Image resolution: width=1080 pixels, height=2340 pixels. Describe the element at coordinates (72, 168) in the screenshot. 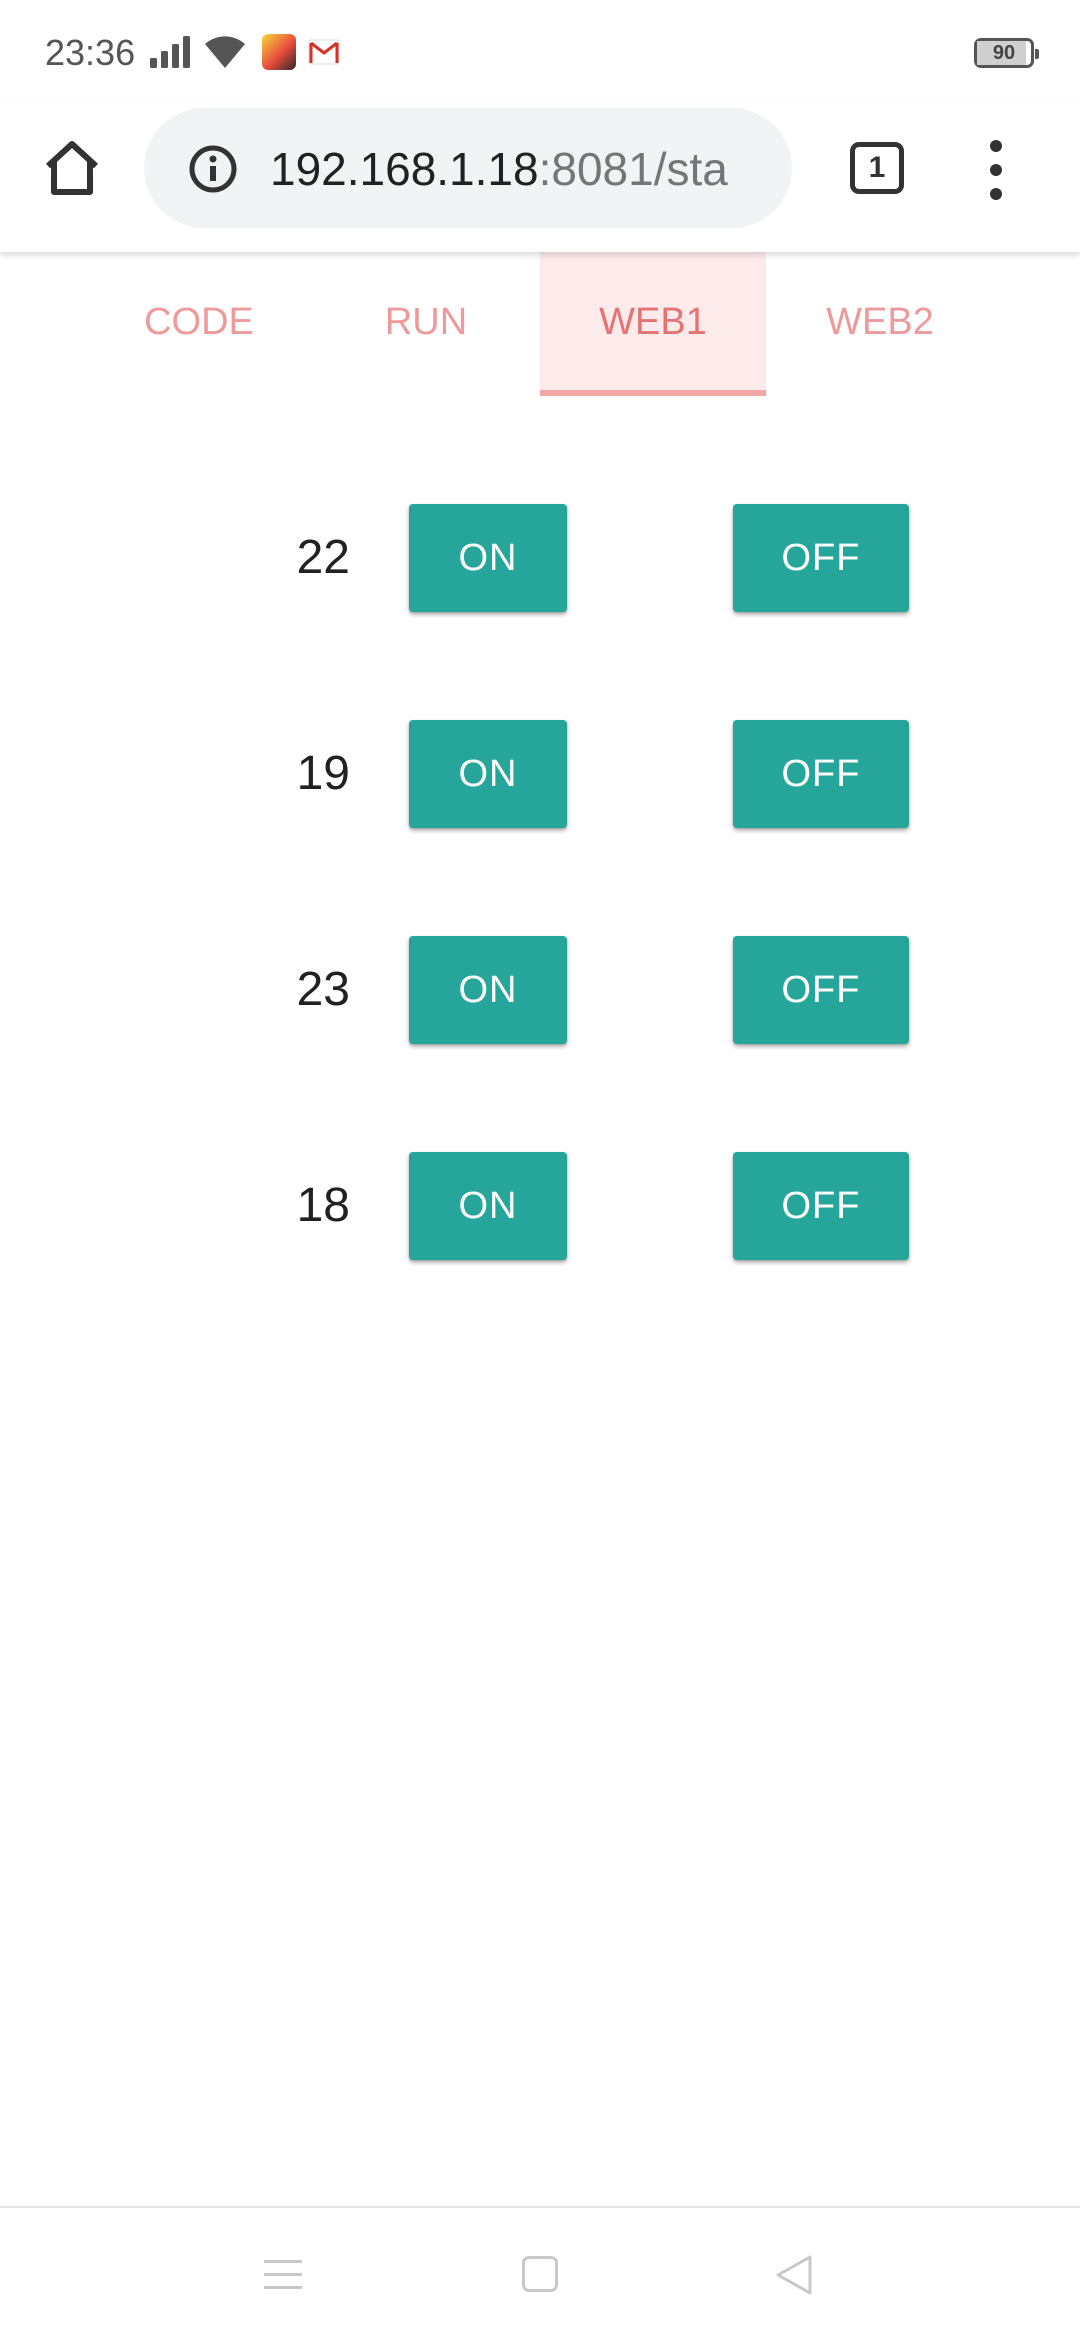

I see `home-icon` at that location.